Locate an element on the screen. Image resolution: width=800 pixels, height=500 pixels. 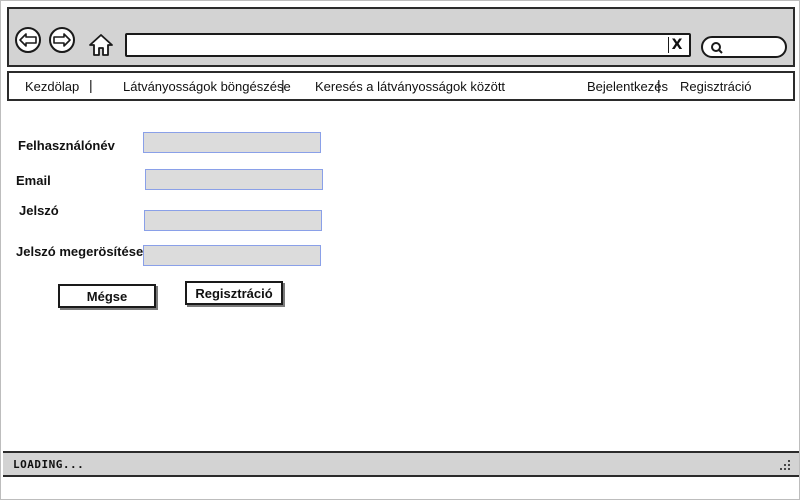
address-bar: X is located at coordinates (408, 45).